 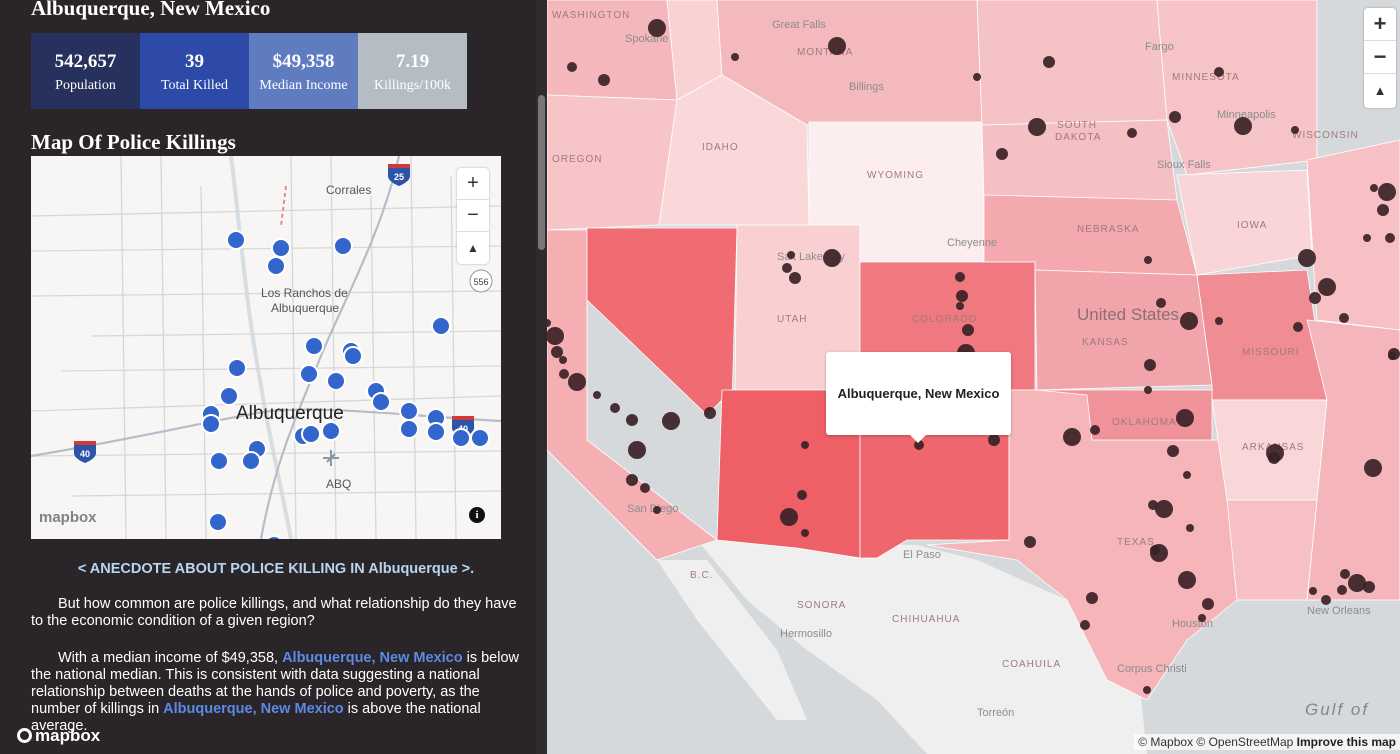 I want to click on sidebar-scrollbar-thumb, so click(x=541, y=172).